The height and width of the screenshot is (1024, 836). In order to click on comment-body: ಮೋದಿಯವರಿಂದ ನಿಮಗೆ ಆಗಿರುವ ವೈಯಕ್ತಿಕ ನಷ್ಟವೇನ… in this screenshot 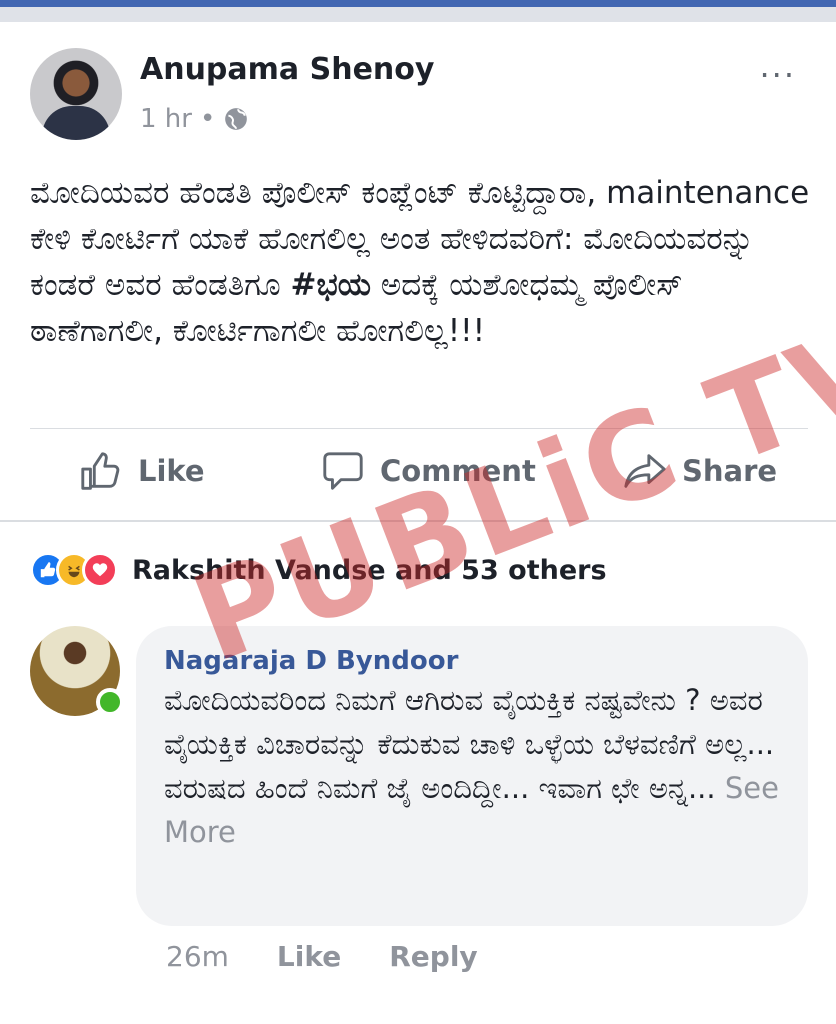, I will do `click(469, 744)`.